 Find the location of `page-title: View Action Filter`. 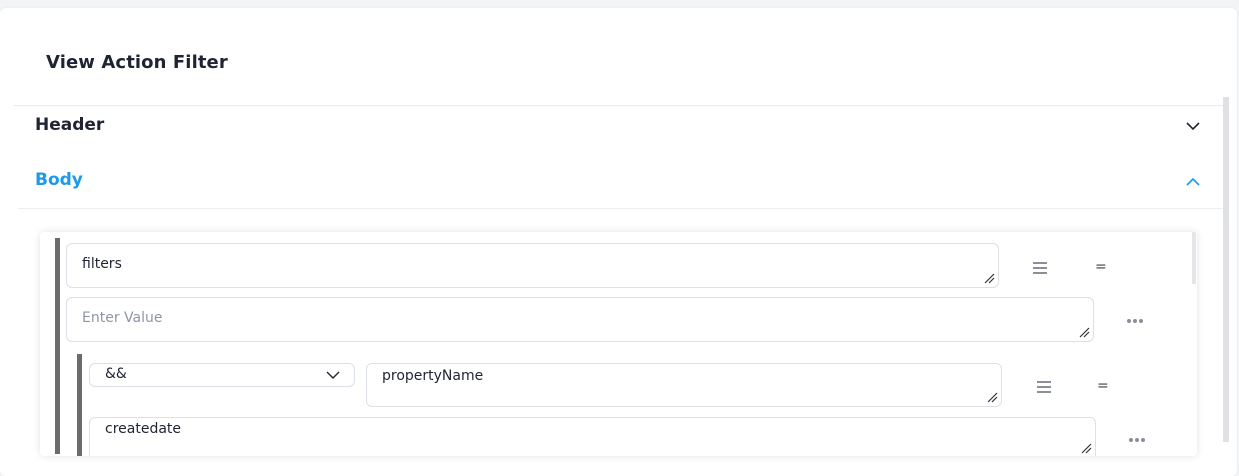

page-title: View Action Filter is located at coordinates (137, 62).